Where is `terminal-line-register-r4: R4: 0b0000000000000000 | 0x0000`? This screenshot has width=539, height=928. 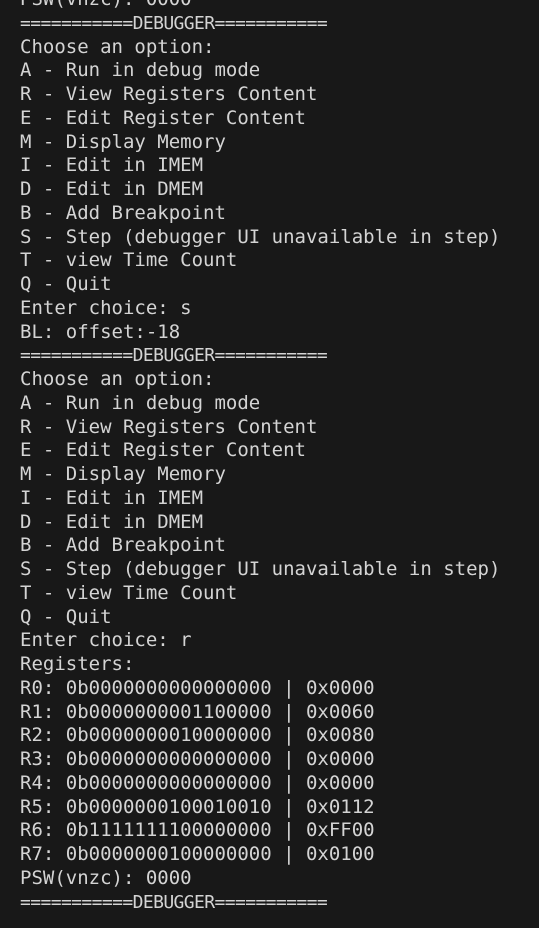
terminal-line-register-r4: R4: 0b0000000000000000 | 0x0000 is located at coordinates (197, 782).